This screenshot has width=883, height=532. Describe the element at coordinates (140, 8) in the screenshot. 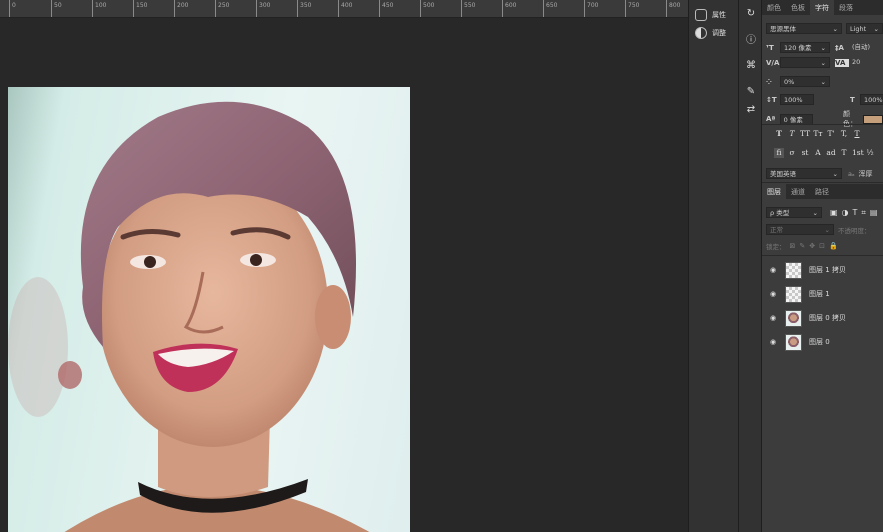

I see `ruler-tick: 150` at that location.